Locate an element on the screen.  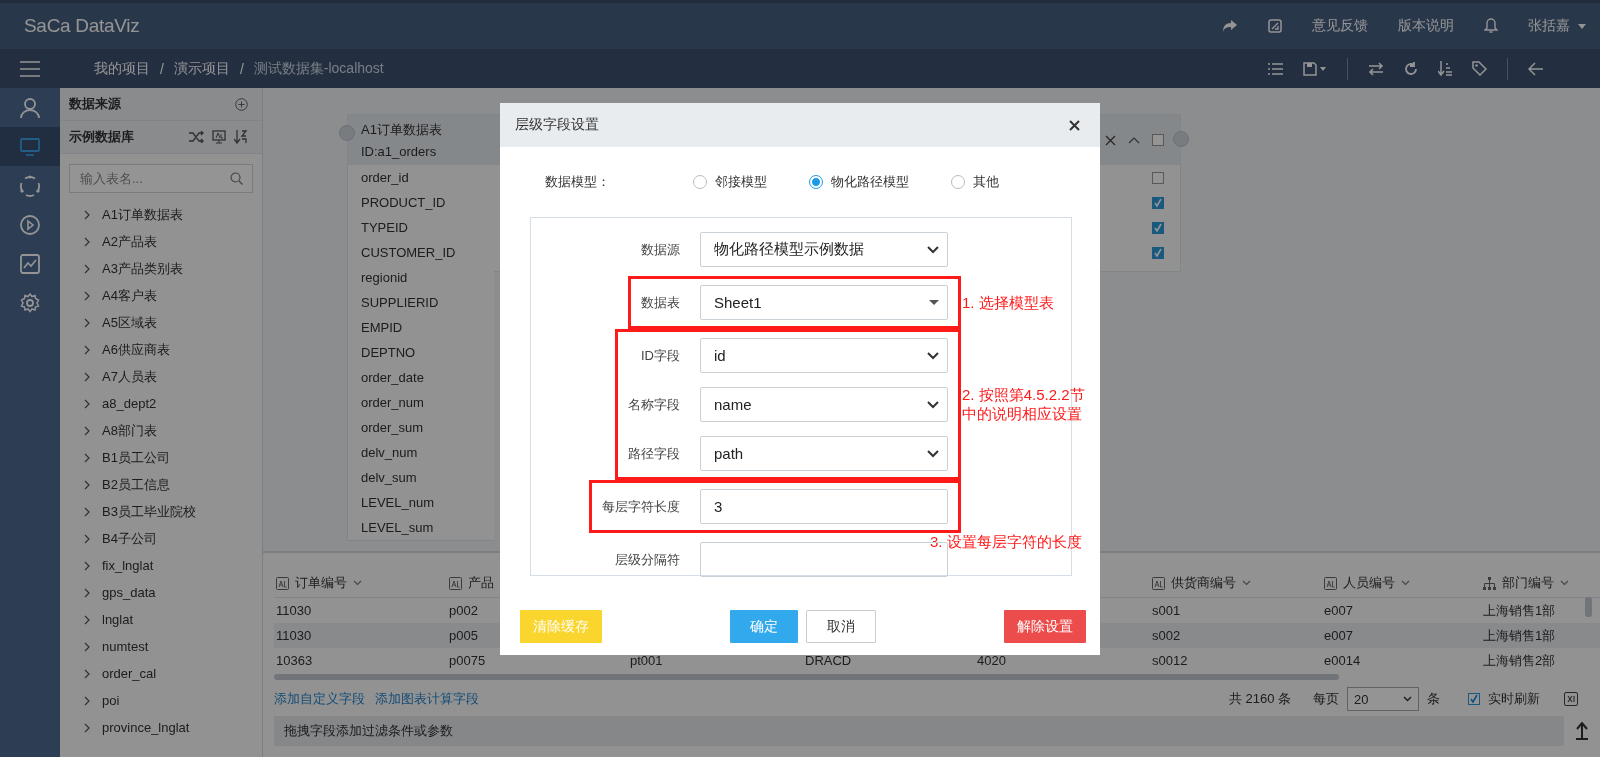
spreadsheet-export-icon is located at coordinates (1571, 699).